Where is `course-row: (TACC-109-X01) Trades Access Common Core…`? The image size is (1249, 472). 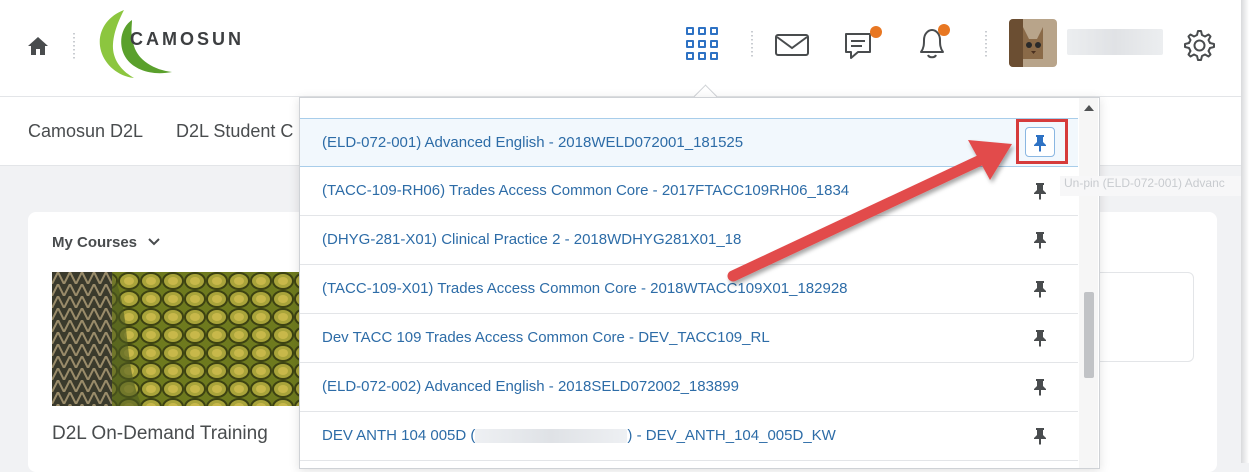
course-row: (TACC-109-X01) Trades Access Common Core… is located at coordinates (689, 289).